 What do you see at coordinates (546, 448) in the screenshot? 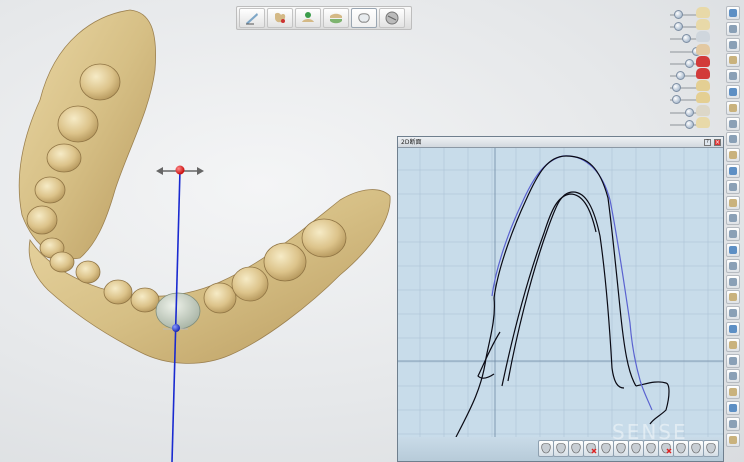
I see `eraser-icon` at bounding box center [546, 448].